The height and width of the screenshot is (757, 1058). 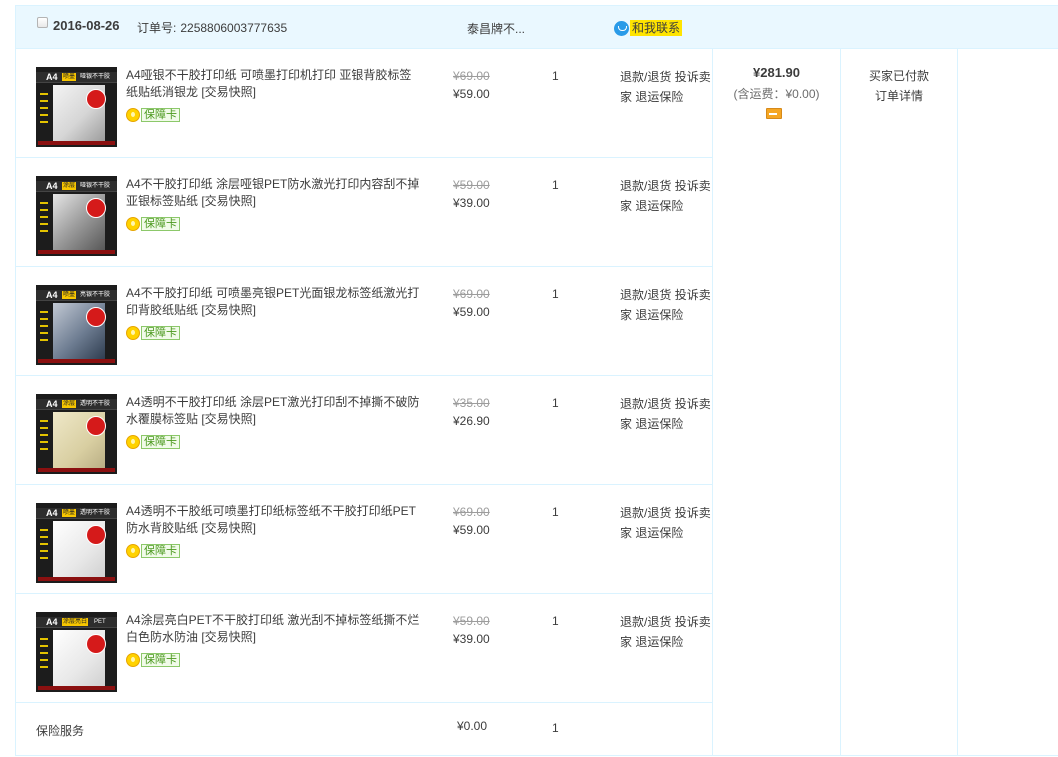 I want to click on product-thumbnail: A4 喷墨 亮银不干胶, so click(x=76, y=325).